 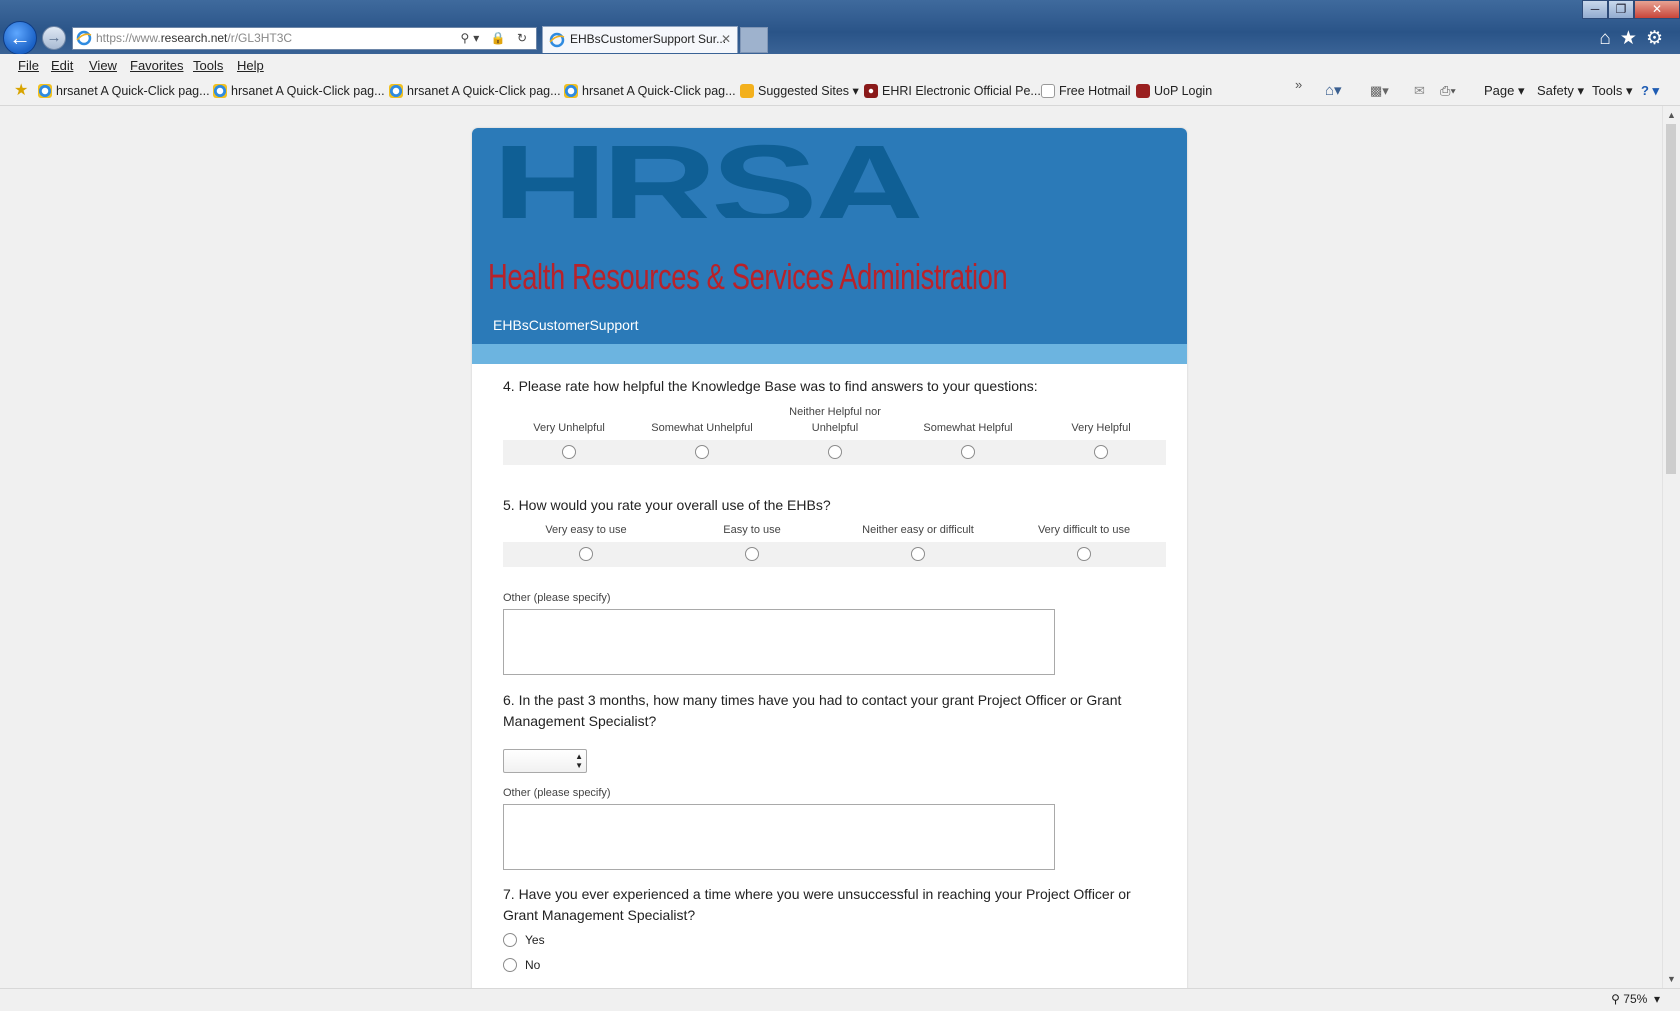 I want to click on scroll-down-icon: ▼, so click(x=1671, y=979).